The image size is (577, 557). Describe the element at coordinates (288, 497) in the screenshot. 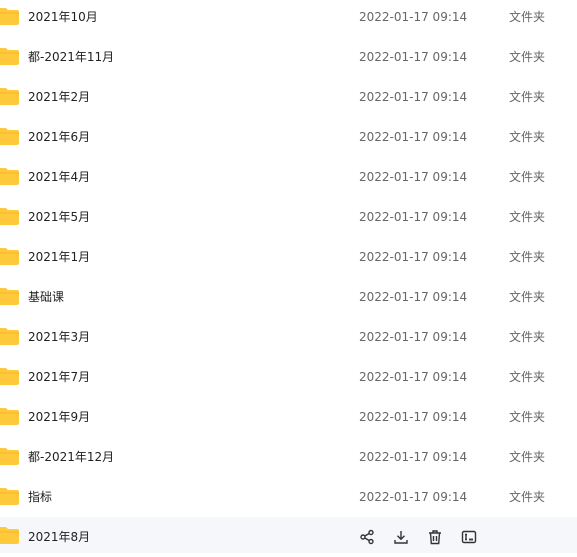

I see `file-row: 指标 2022-01-17 09:14 文件夹` at that location.